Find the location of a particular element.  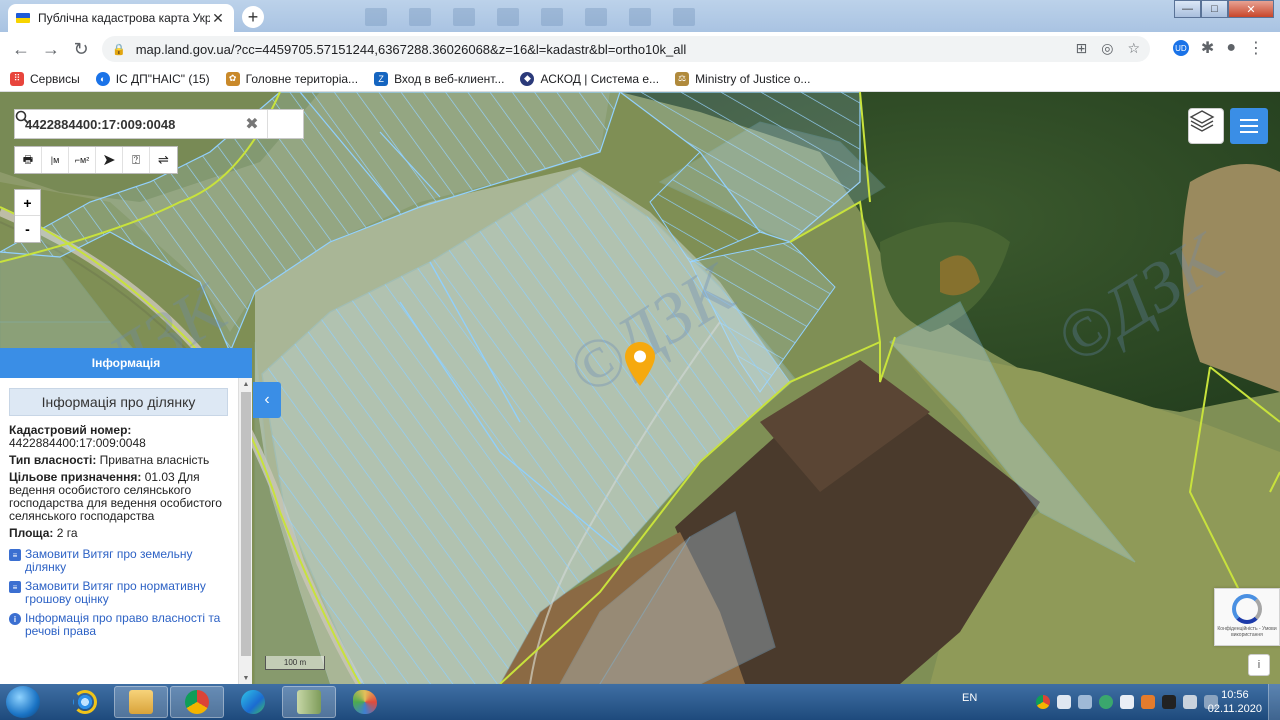

search-button is located at coordinates (159, 124).